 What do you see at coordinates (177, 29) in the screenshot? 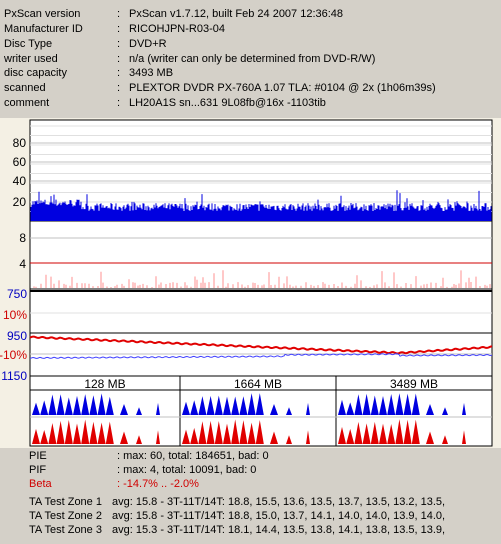
I see `info-value: RICOHJPN-R03-04` at bounding box center [177, 29].